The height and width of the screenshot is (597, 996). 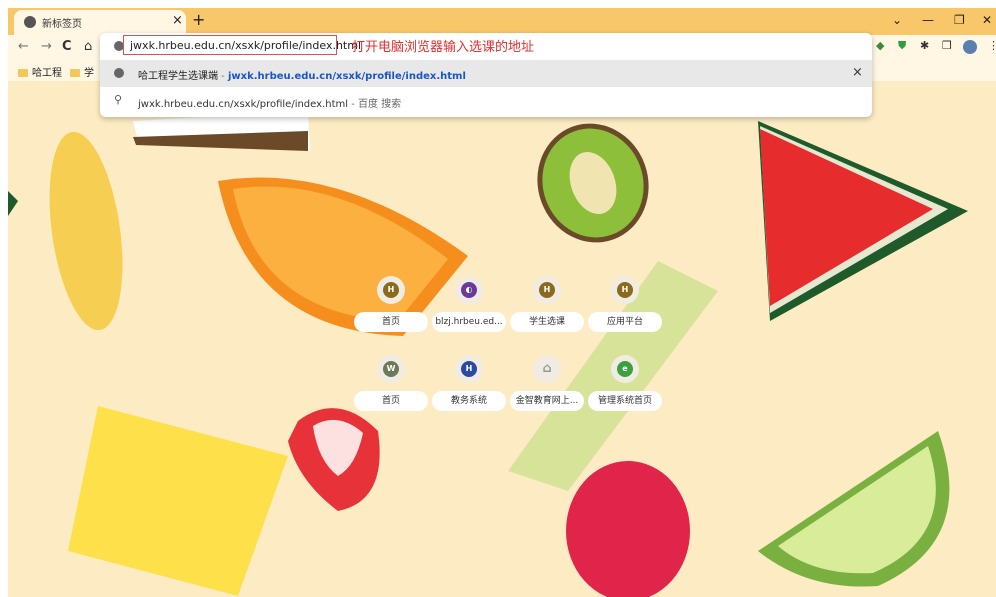 I want to click on shortcut-icon-circle: W, so click(x=391, y=369).